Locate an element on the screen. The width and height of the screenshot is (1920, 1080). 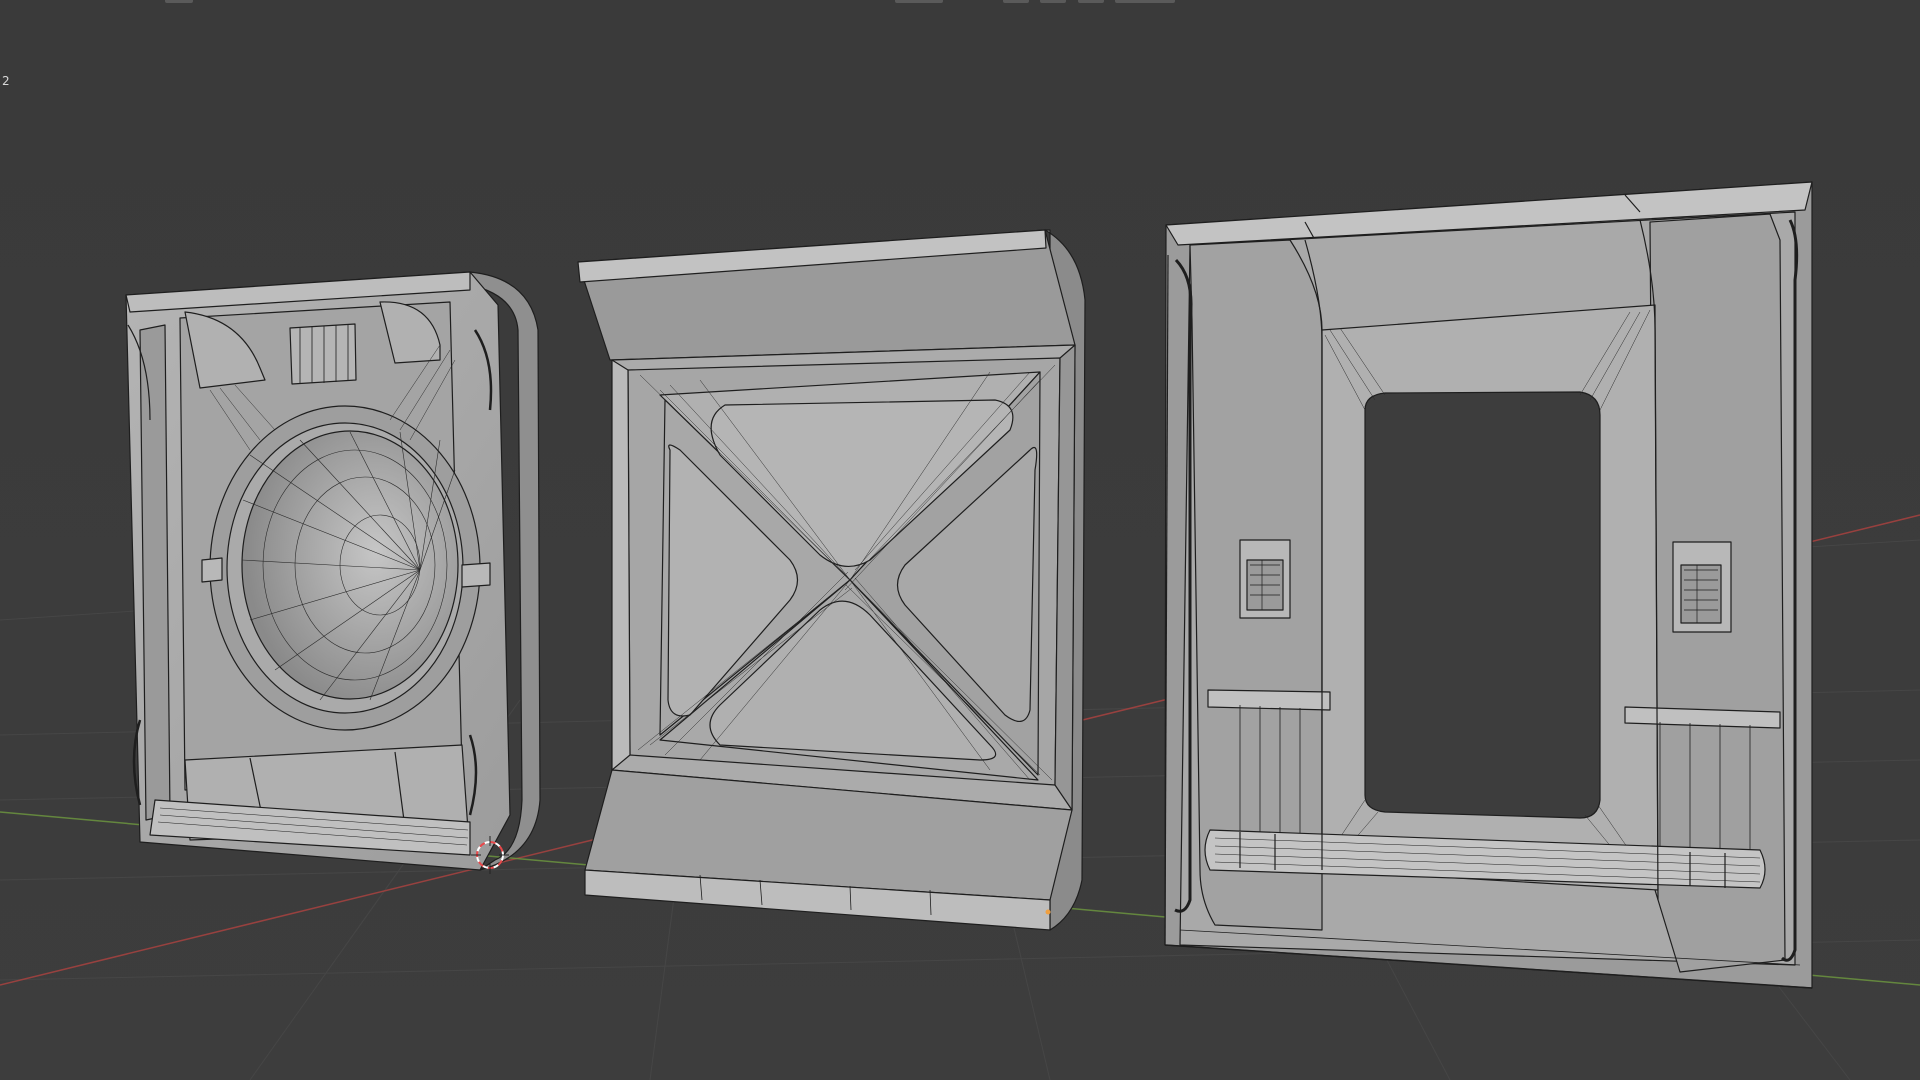
mesh-object-porthole-panel is located at coordinates (333, 571).